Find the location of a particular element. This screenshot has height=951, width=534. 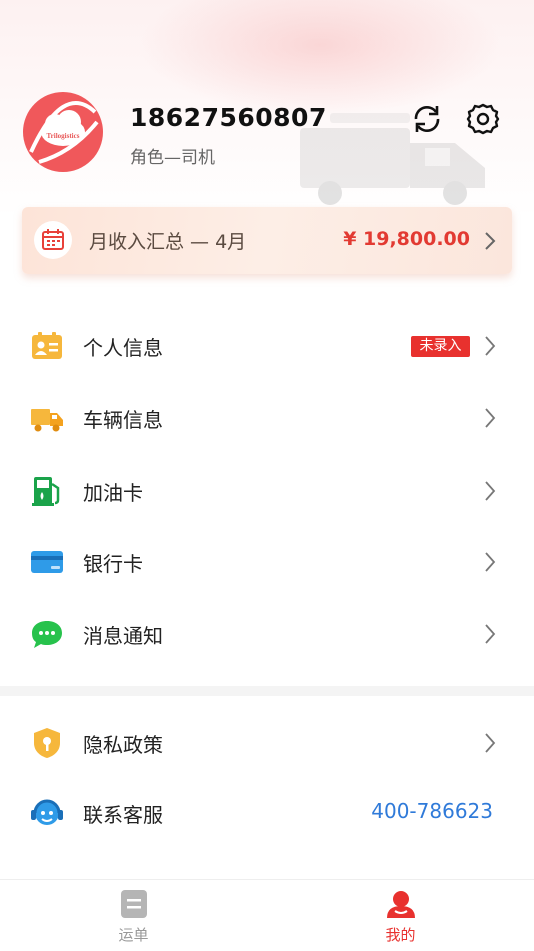

tab-label: 运单 is located at coordinates (133, 935).